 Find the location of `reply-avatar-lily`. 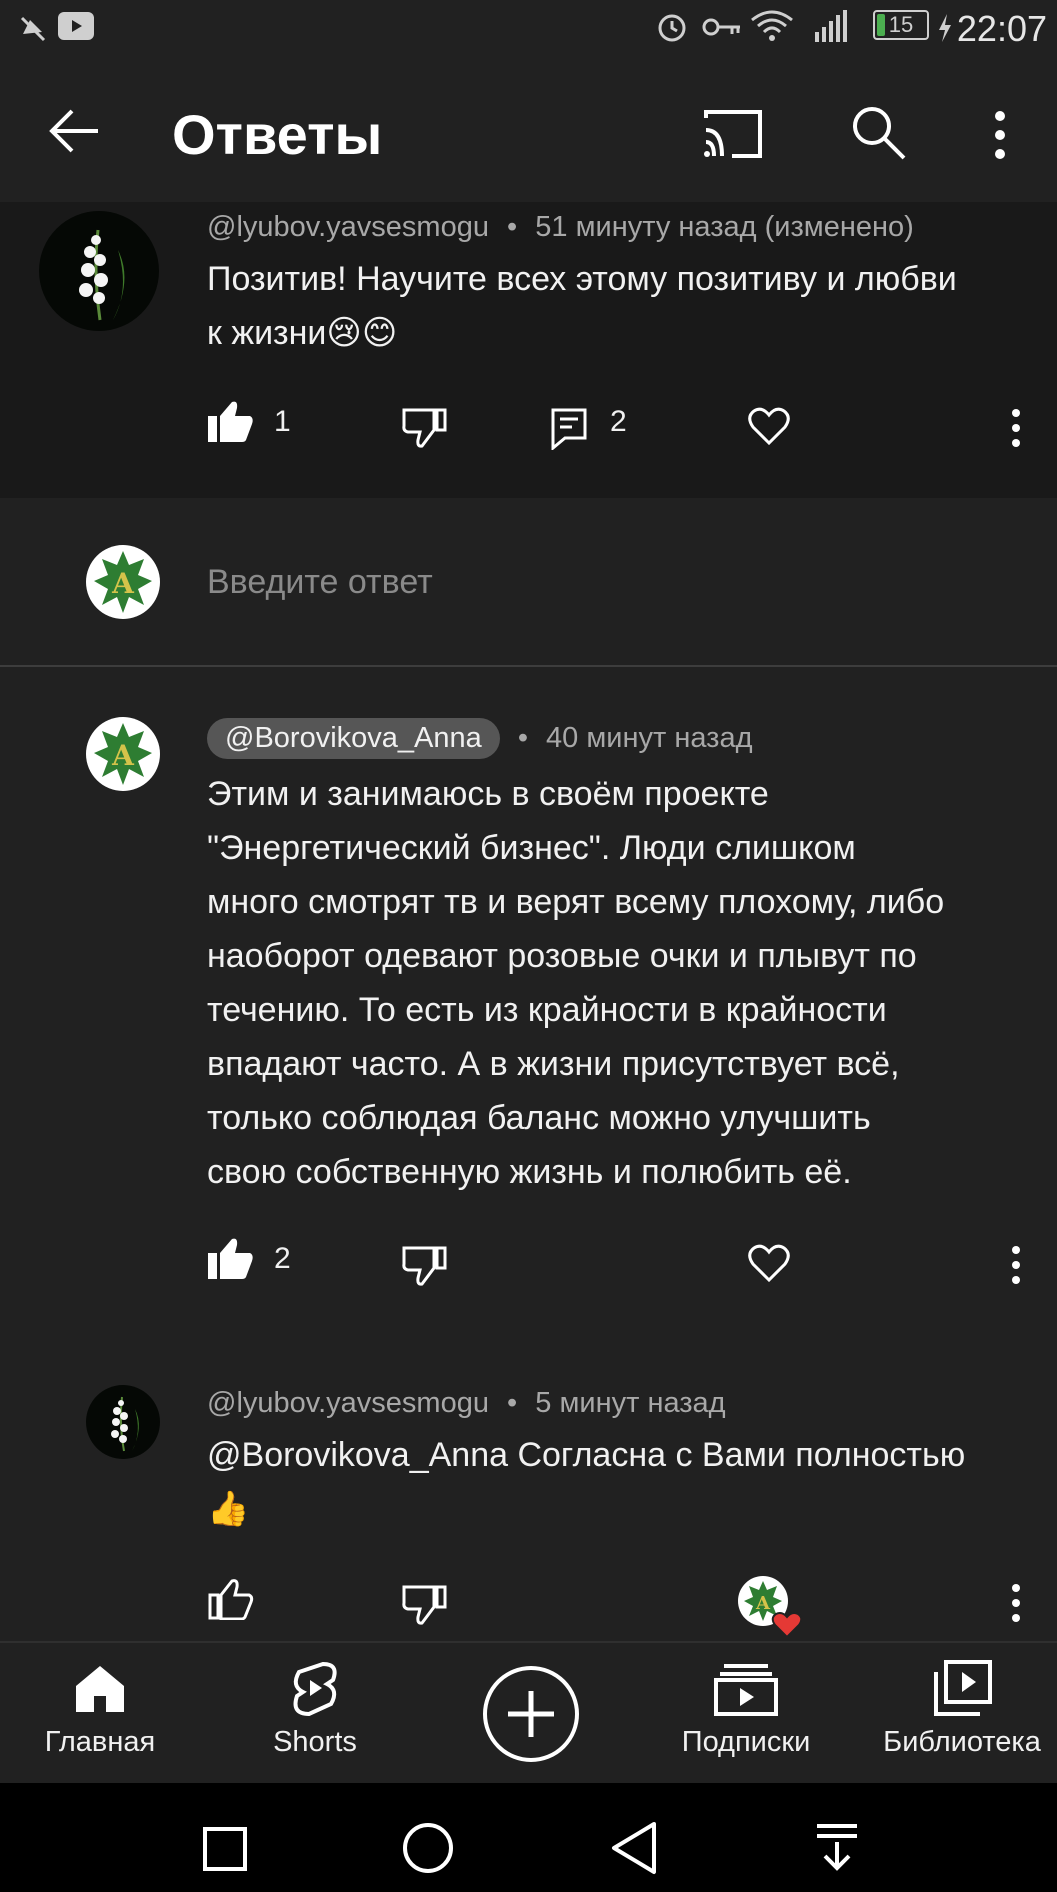

reply-avatar-lily is located at coordinates (123, 1422).